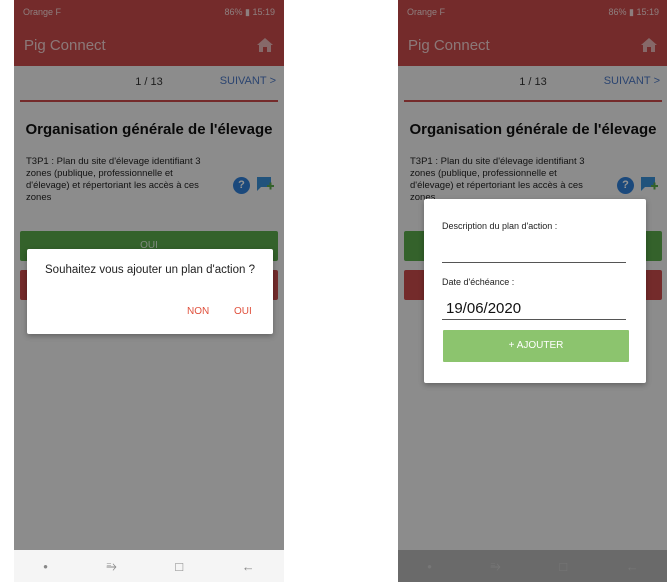 The image size is (667, 582). I want to click on date-underline, so click(534, 319).